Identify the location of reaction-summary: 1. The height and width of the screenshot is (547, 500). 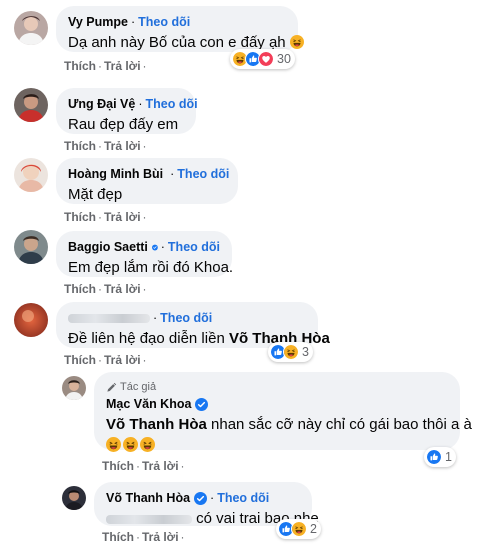
(440, 457).